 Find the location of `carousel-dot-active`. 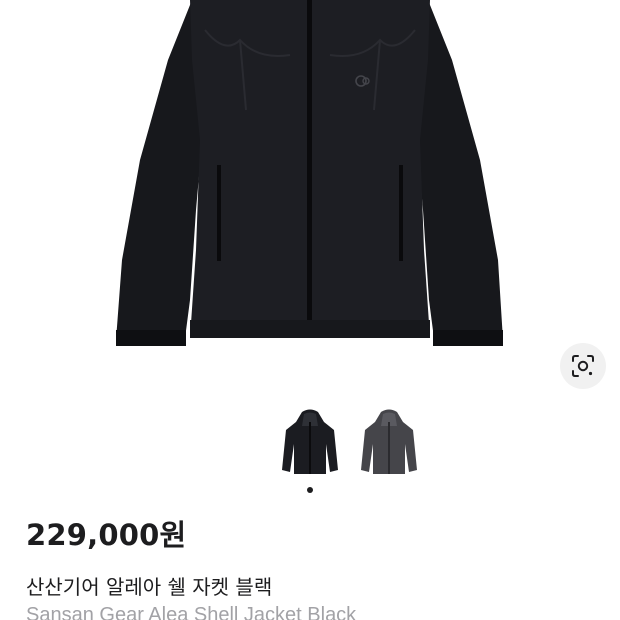

carousel-dot-active is located at coordinates (310, 490).